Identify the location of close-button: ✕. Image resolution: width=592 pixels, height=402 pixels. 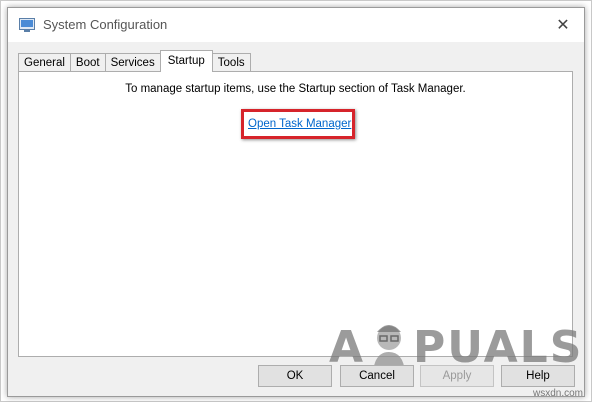
(563, 25).